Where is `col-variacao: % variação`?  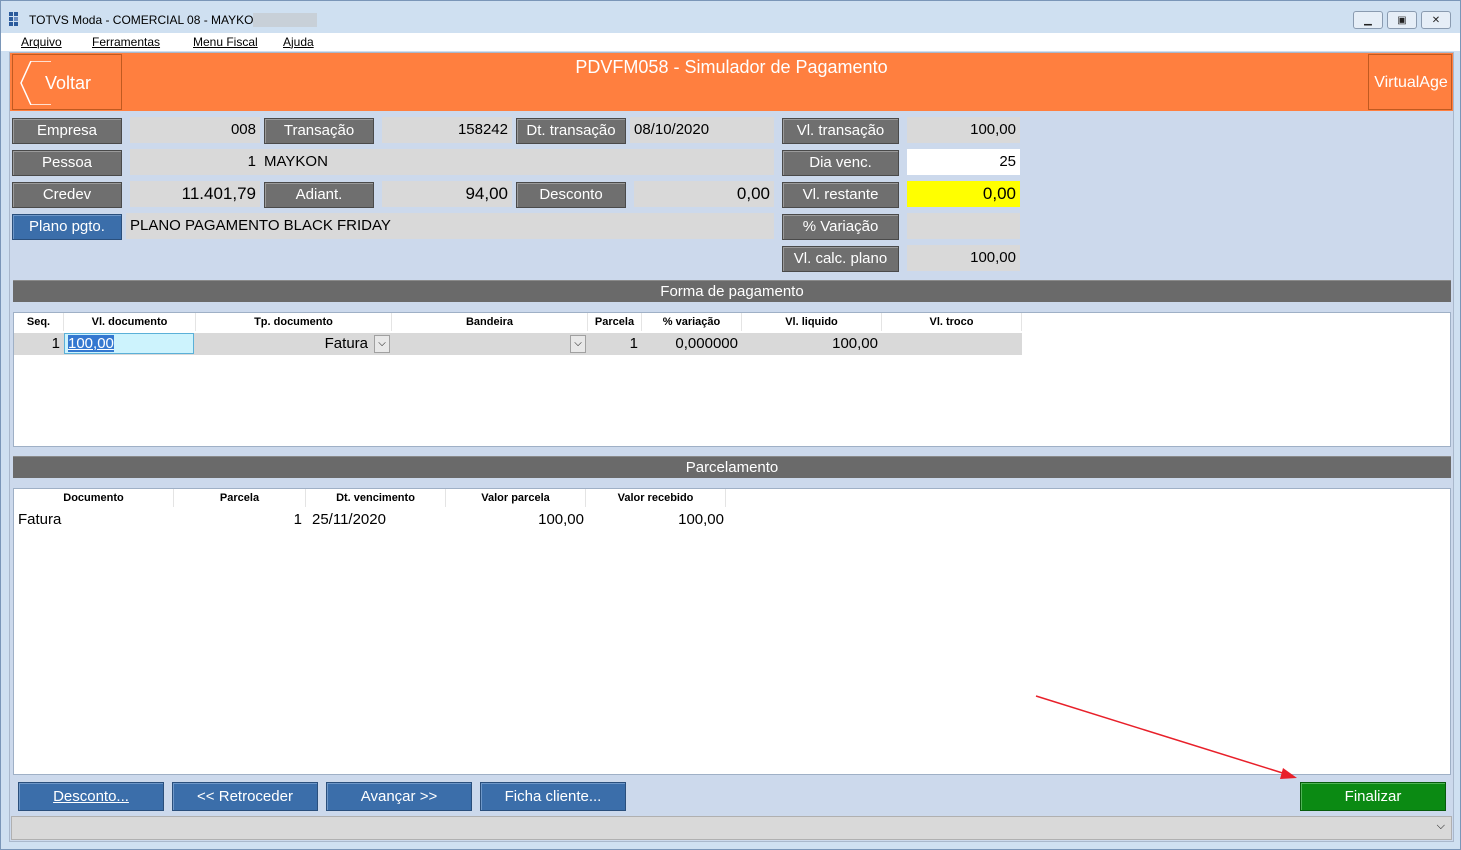 col-variacao: % variação is located at coordinates (692, 322).